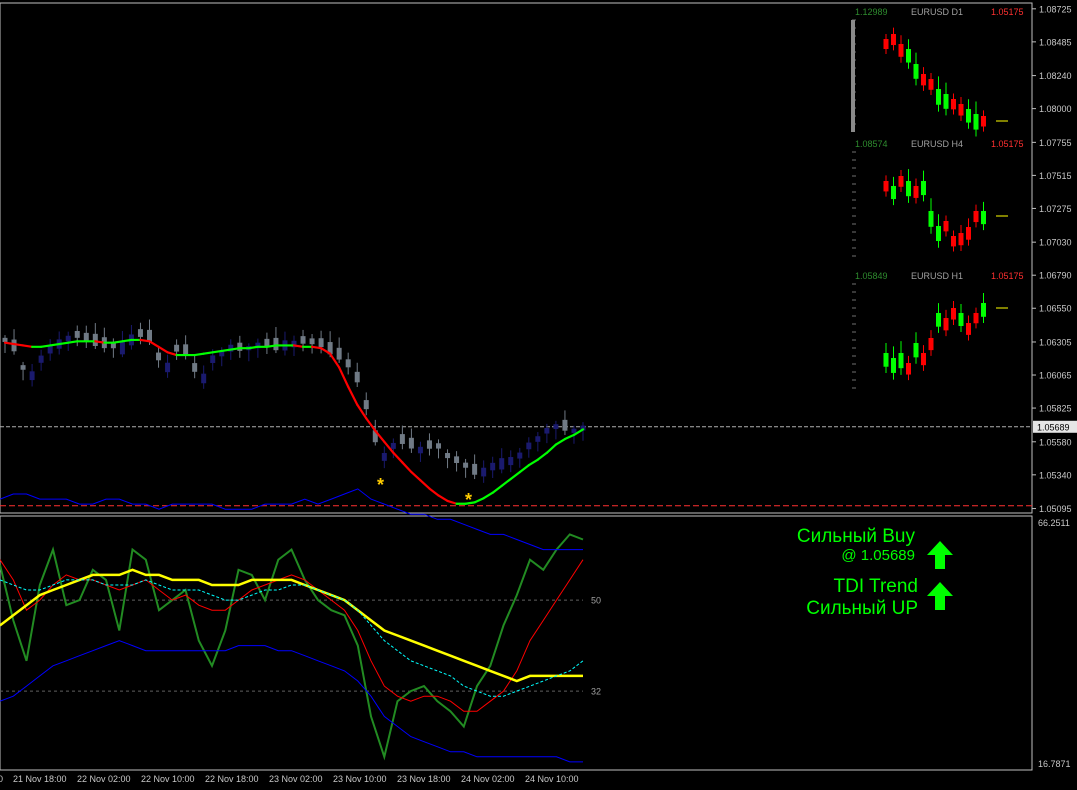 The image size is (1077, 790). Describe the element at coordinates (871, 276) in the screenshot. I see `mini-high-label: 1.05849` at that location.